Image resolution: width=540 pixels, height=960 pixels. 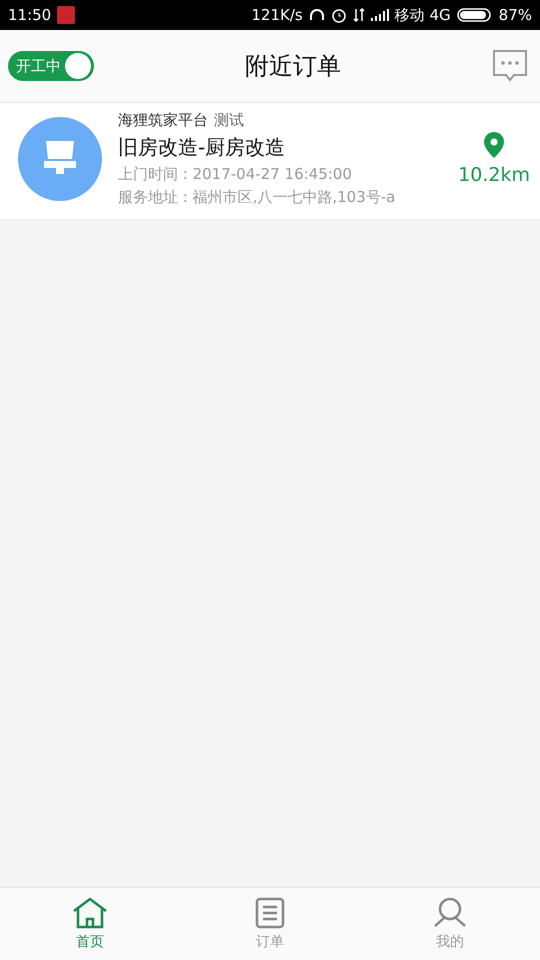 What do you see at coordinates (293, 66) in the screenshot?
I see `page-title: 附近订单` at bounding box center [293, 66].